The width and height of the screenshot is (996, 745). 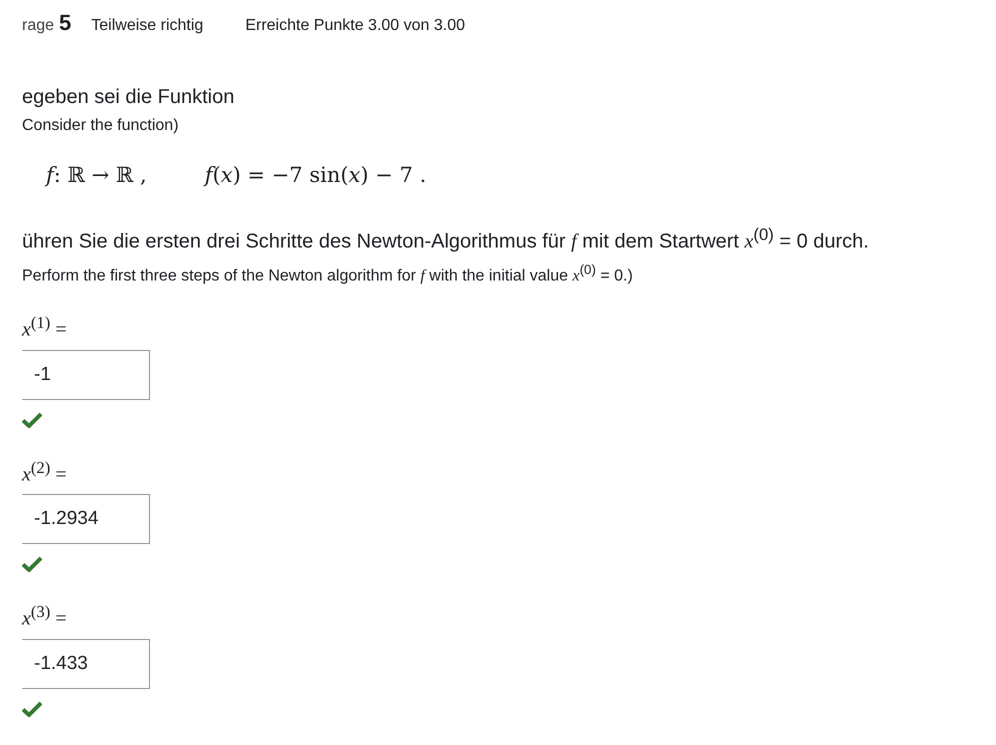 What do you see at coordinates (355, 26) in the screenshot?
I see `grade-text: Erreichte Punkte 3.00 von 3.00` at bounding box center [355, 26].